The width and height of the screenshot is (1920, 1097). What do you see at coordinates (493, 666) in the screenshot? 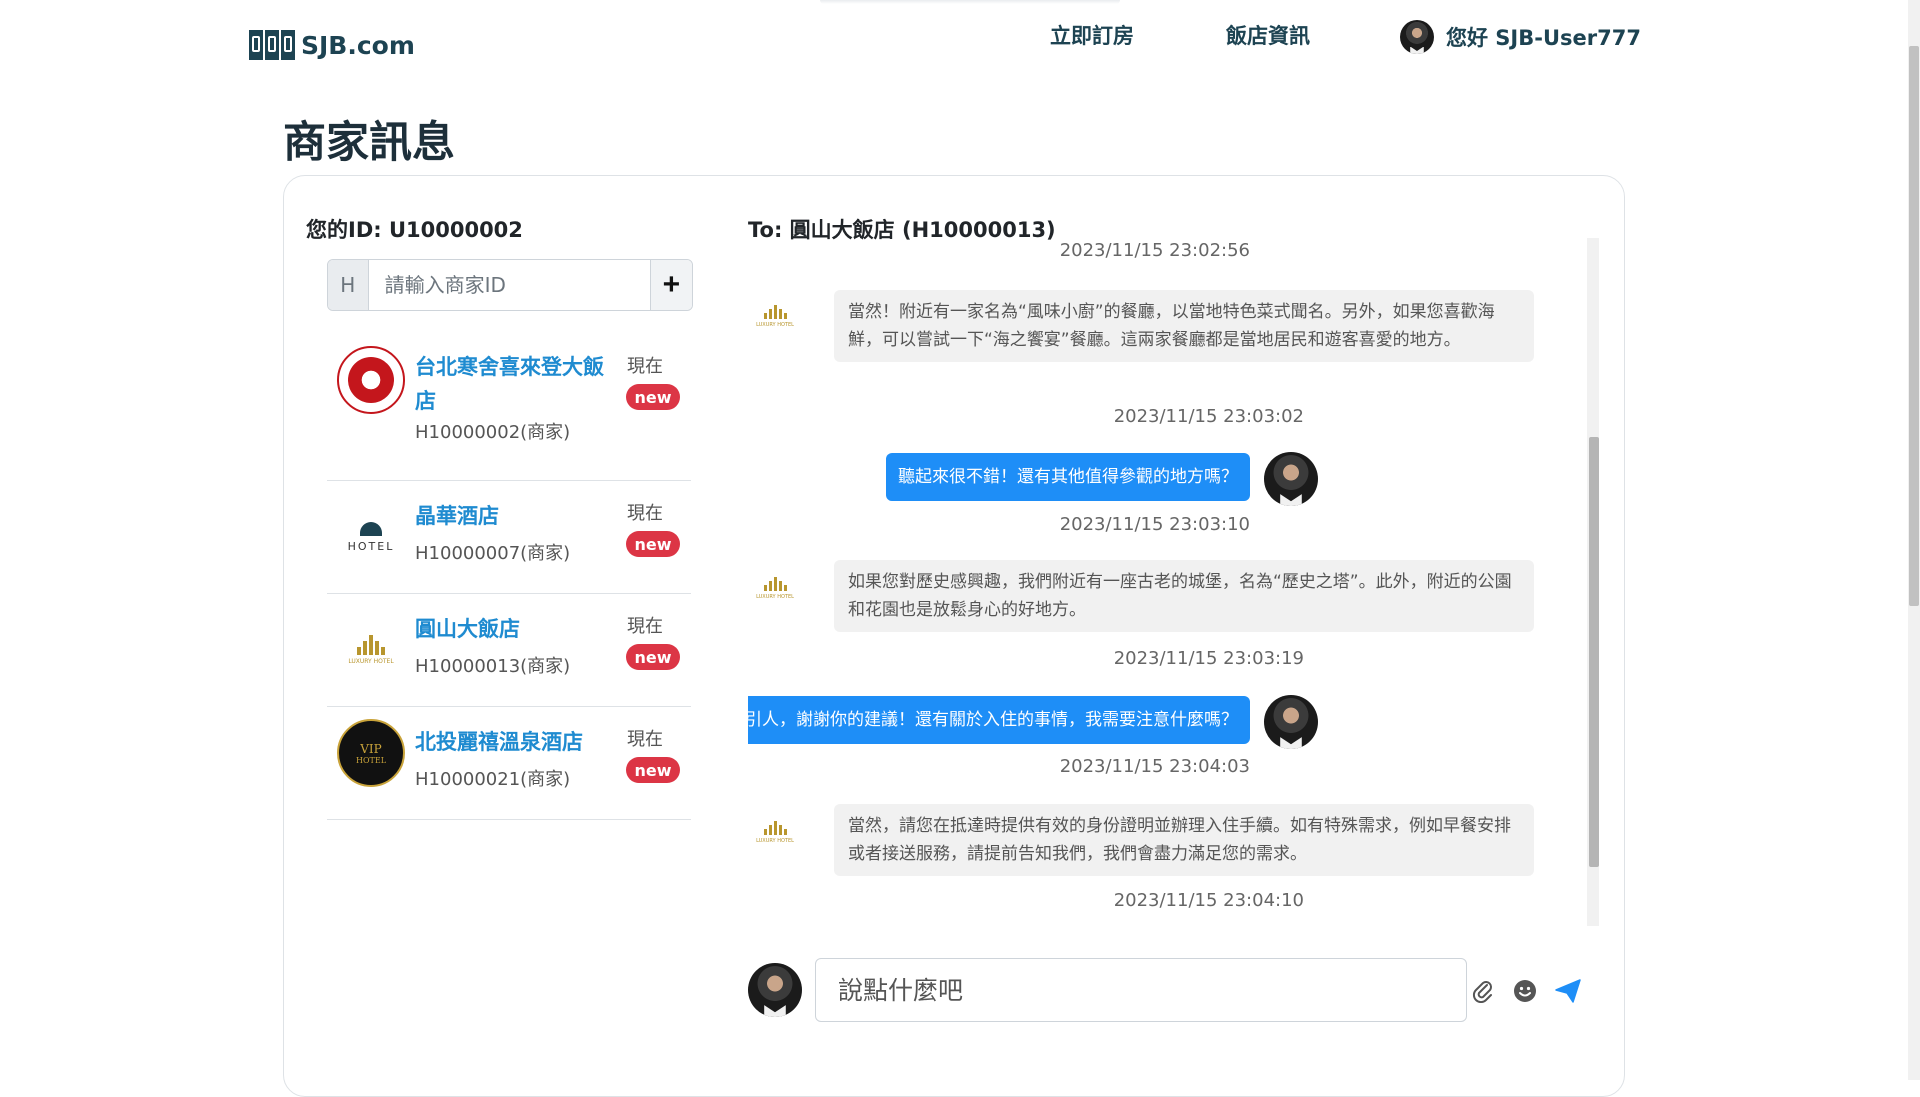
I see `contact-id: H10000013(商家)` at bounding box center [493, 666].